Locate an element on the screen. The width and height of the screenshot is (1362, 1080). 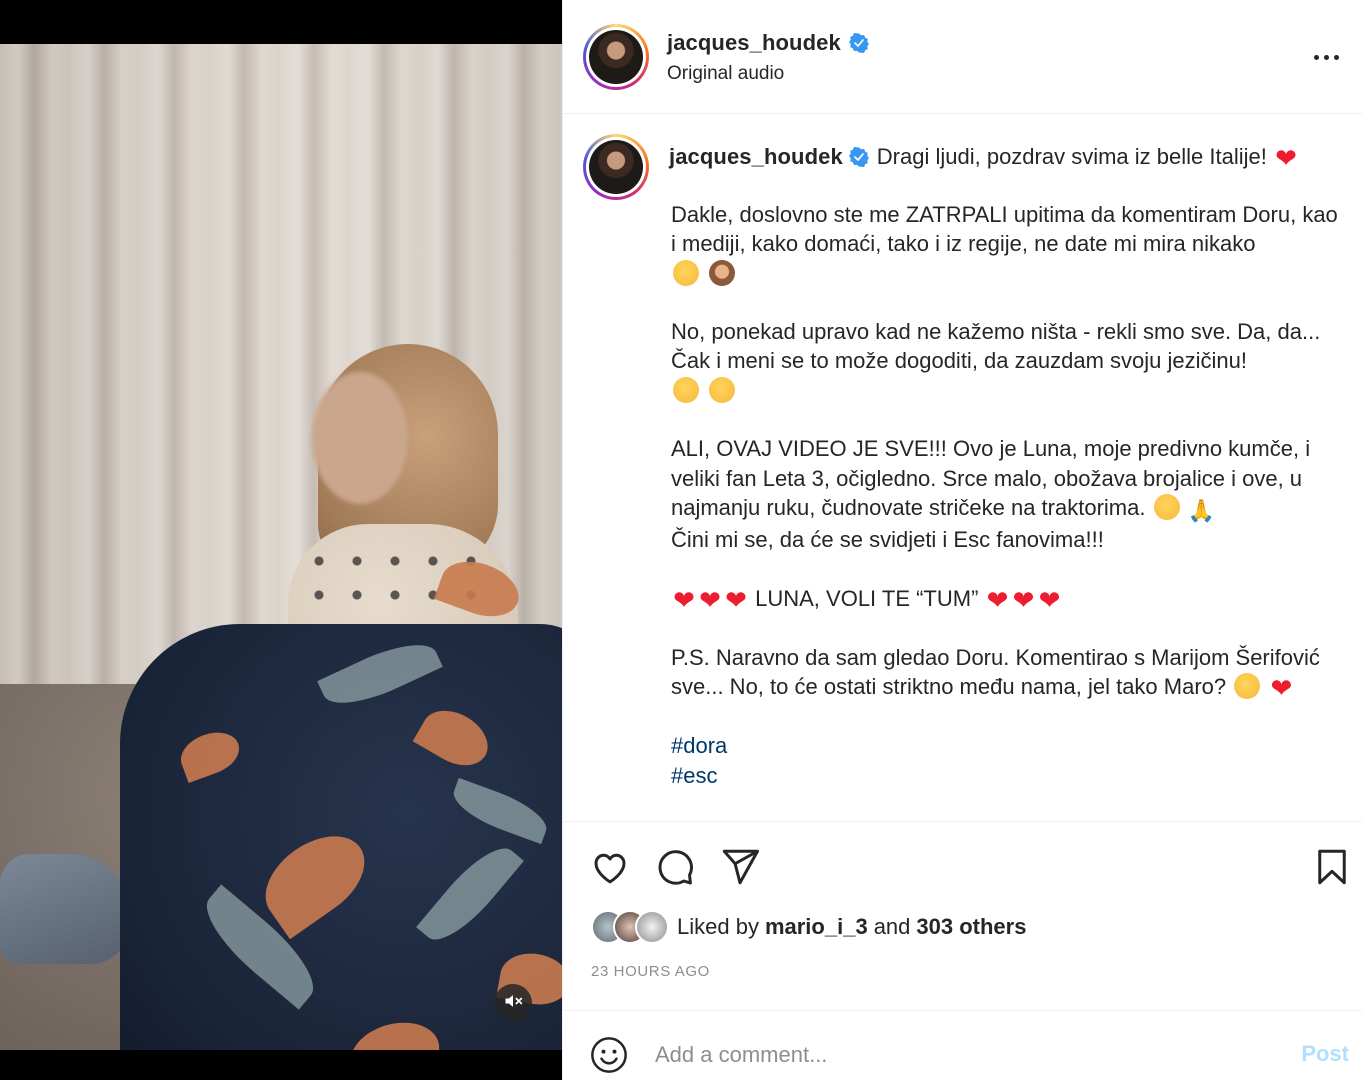
heart-outline-icon is located at coordinates (610, 868).